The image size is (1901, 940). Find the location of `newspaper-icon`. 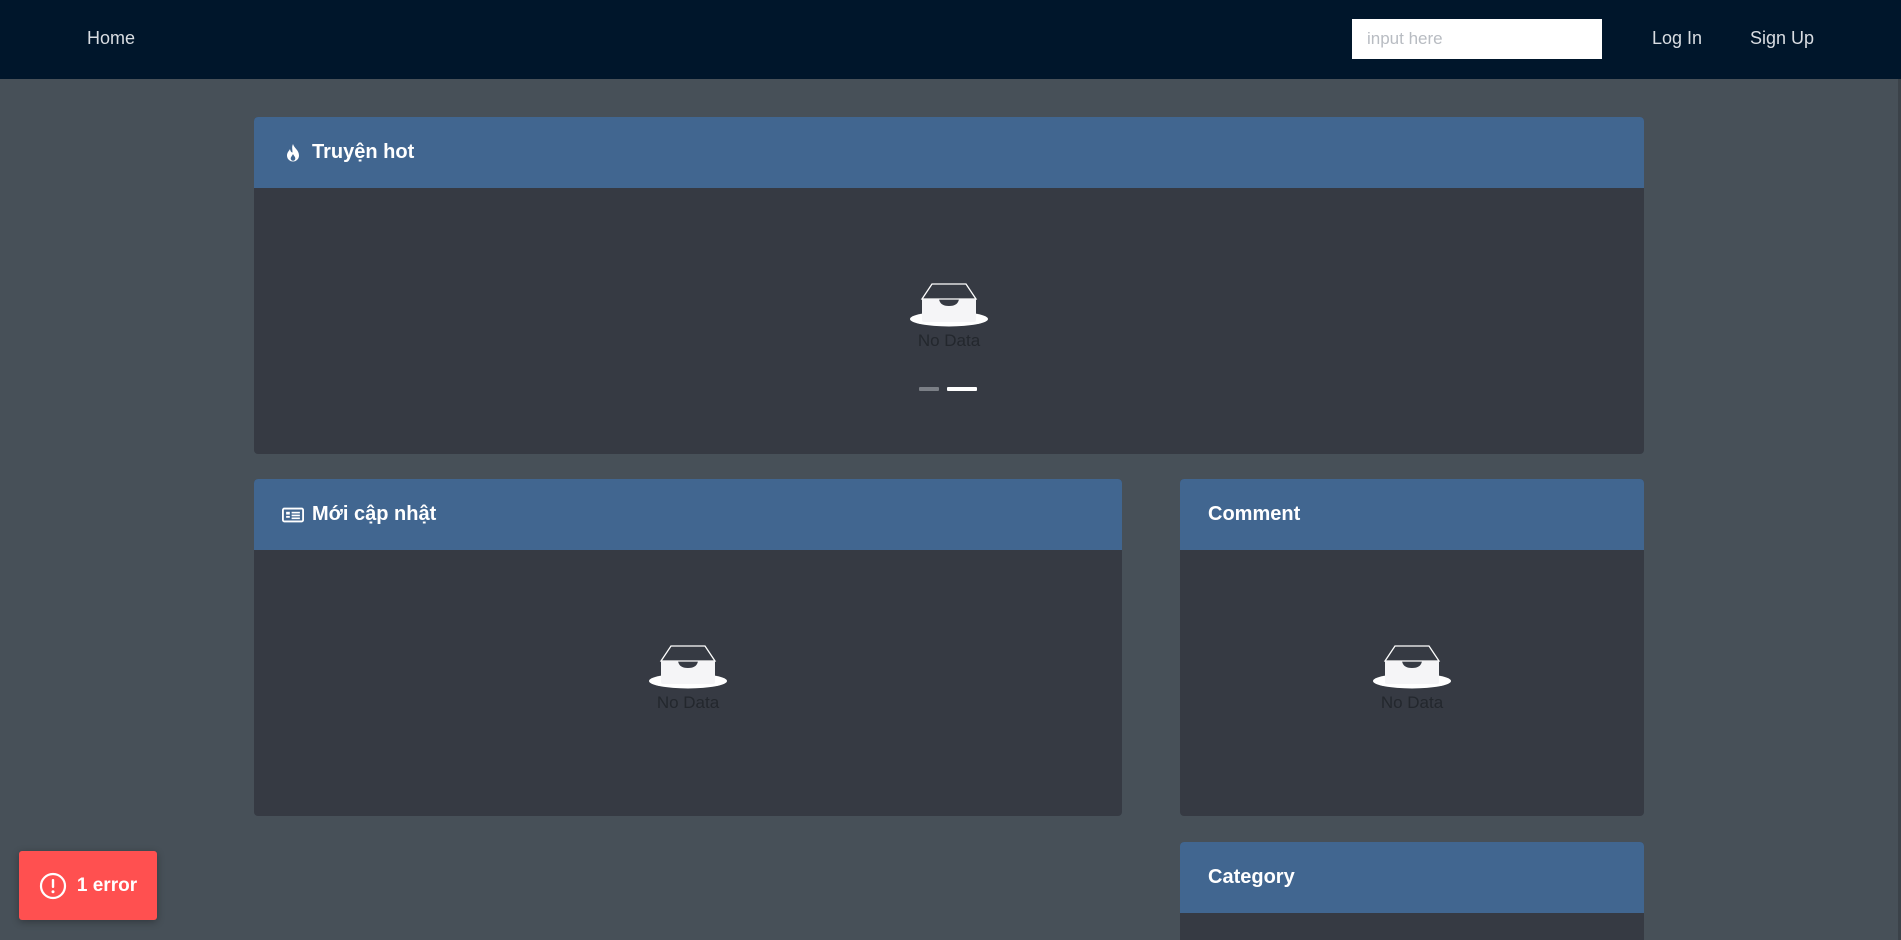

newspaper-icon is located at coordinates (293, 515).